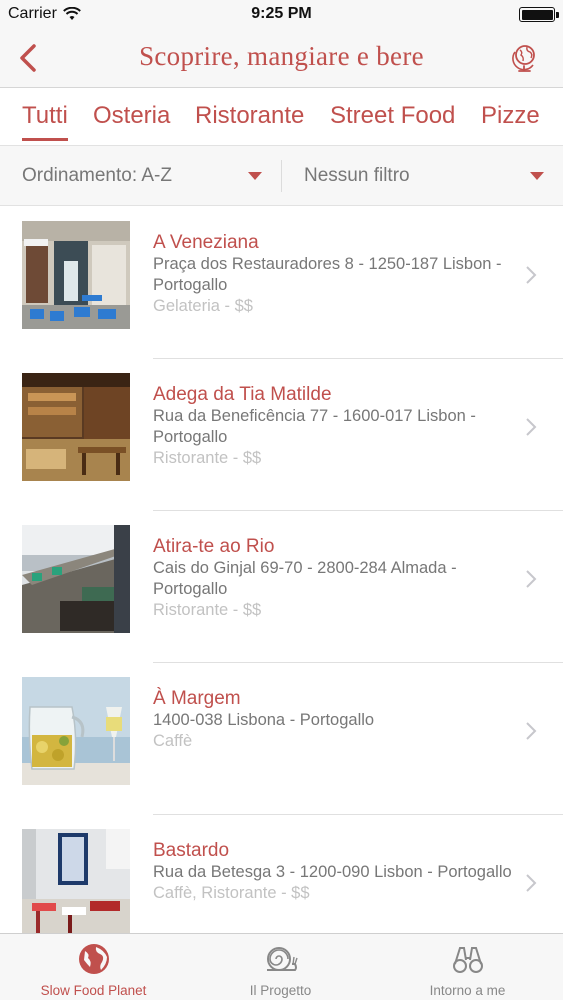  Describe the element at coordinates (281, 56) in the screenshot. I see `page-title: Scoprire, mangiare e bere` at that location.